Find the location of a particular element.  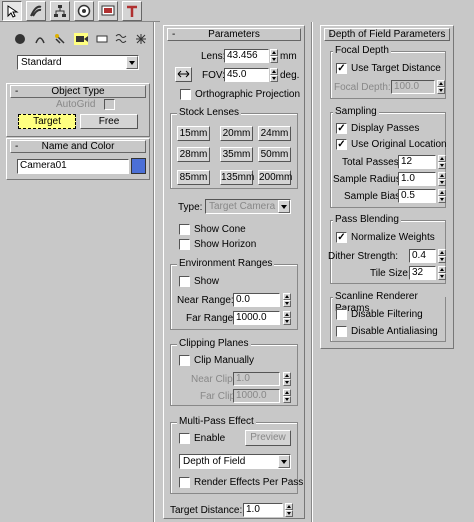

lens-button-label: 200mm is located at coordinates (276, 177).